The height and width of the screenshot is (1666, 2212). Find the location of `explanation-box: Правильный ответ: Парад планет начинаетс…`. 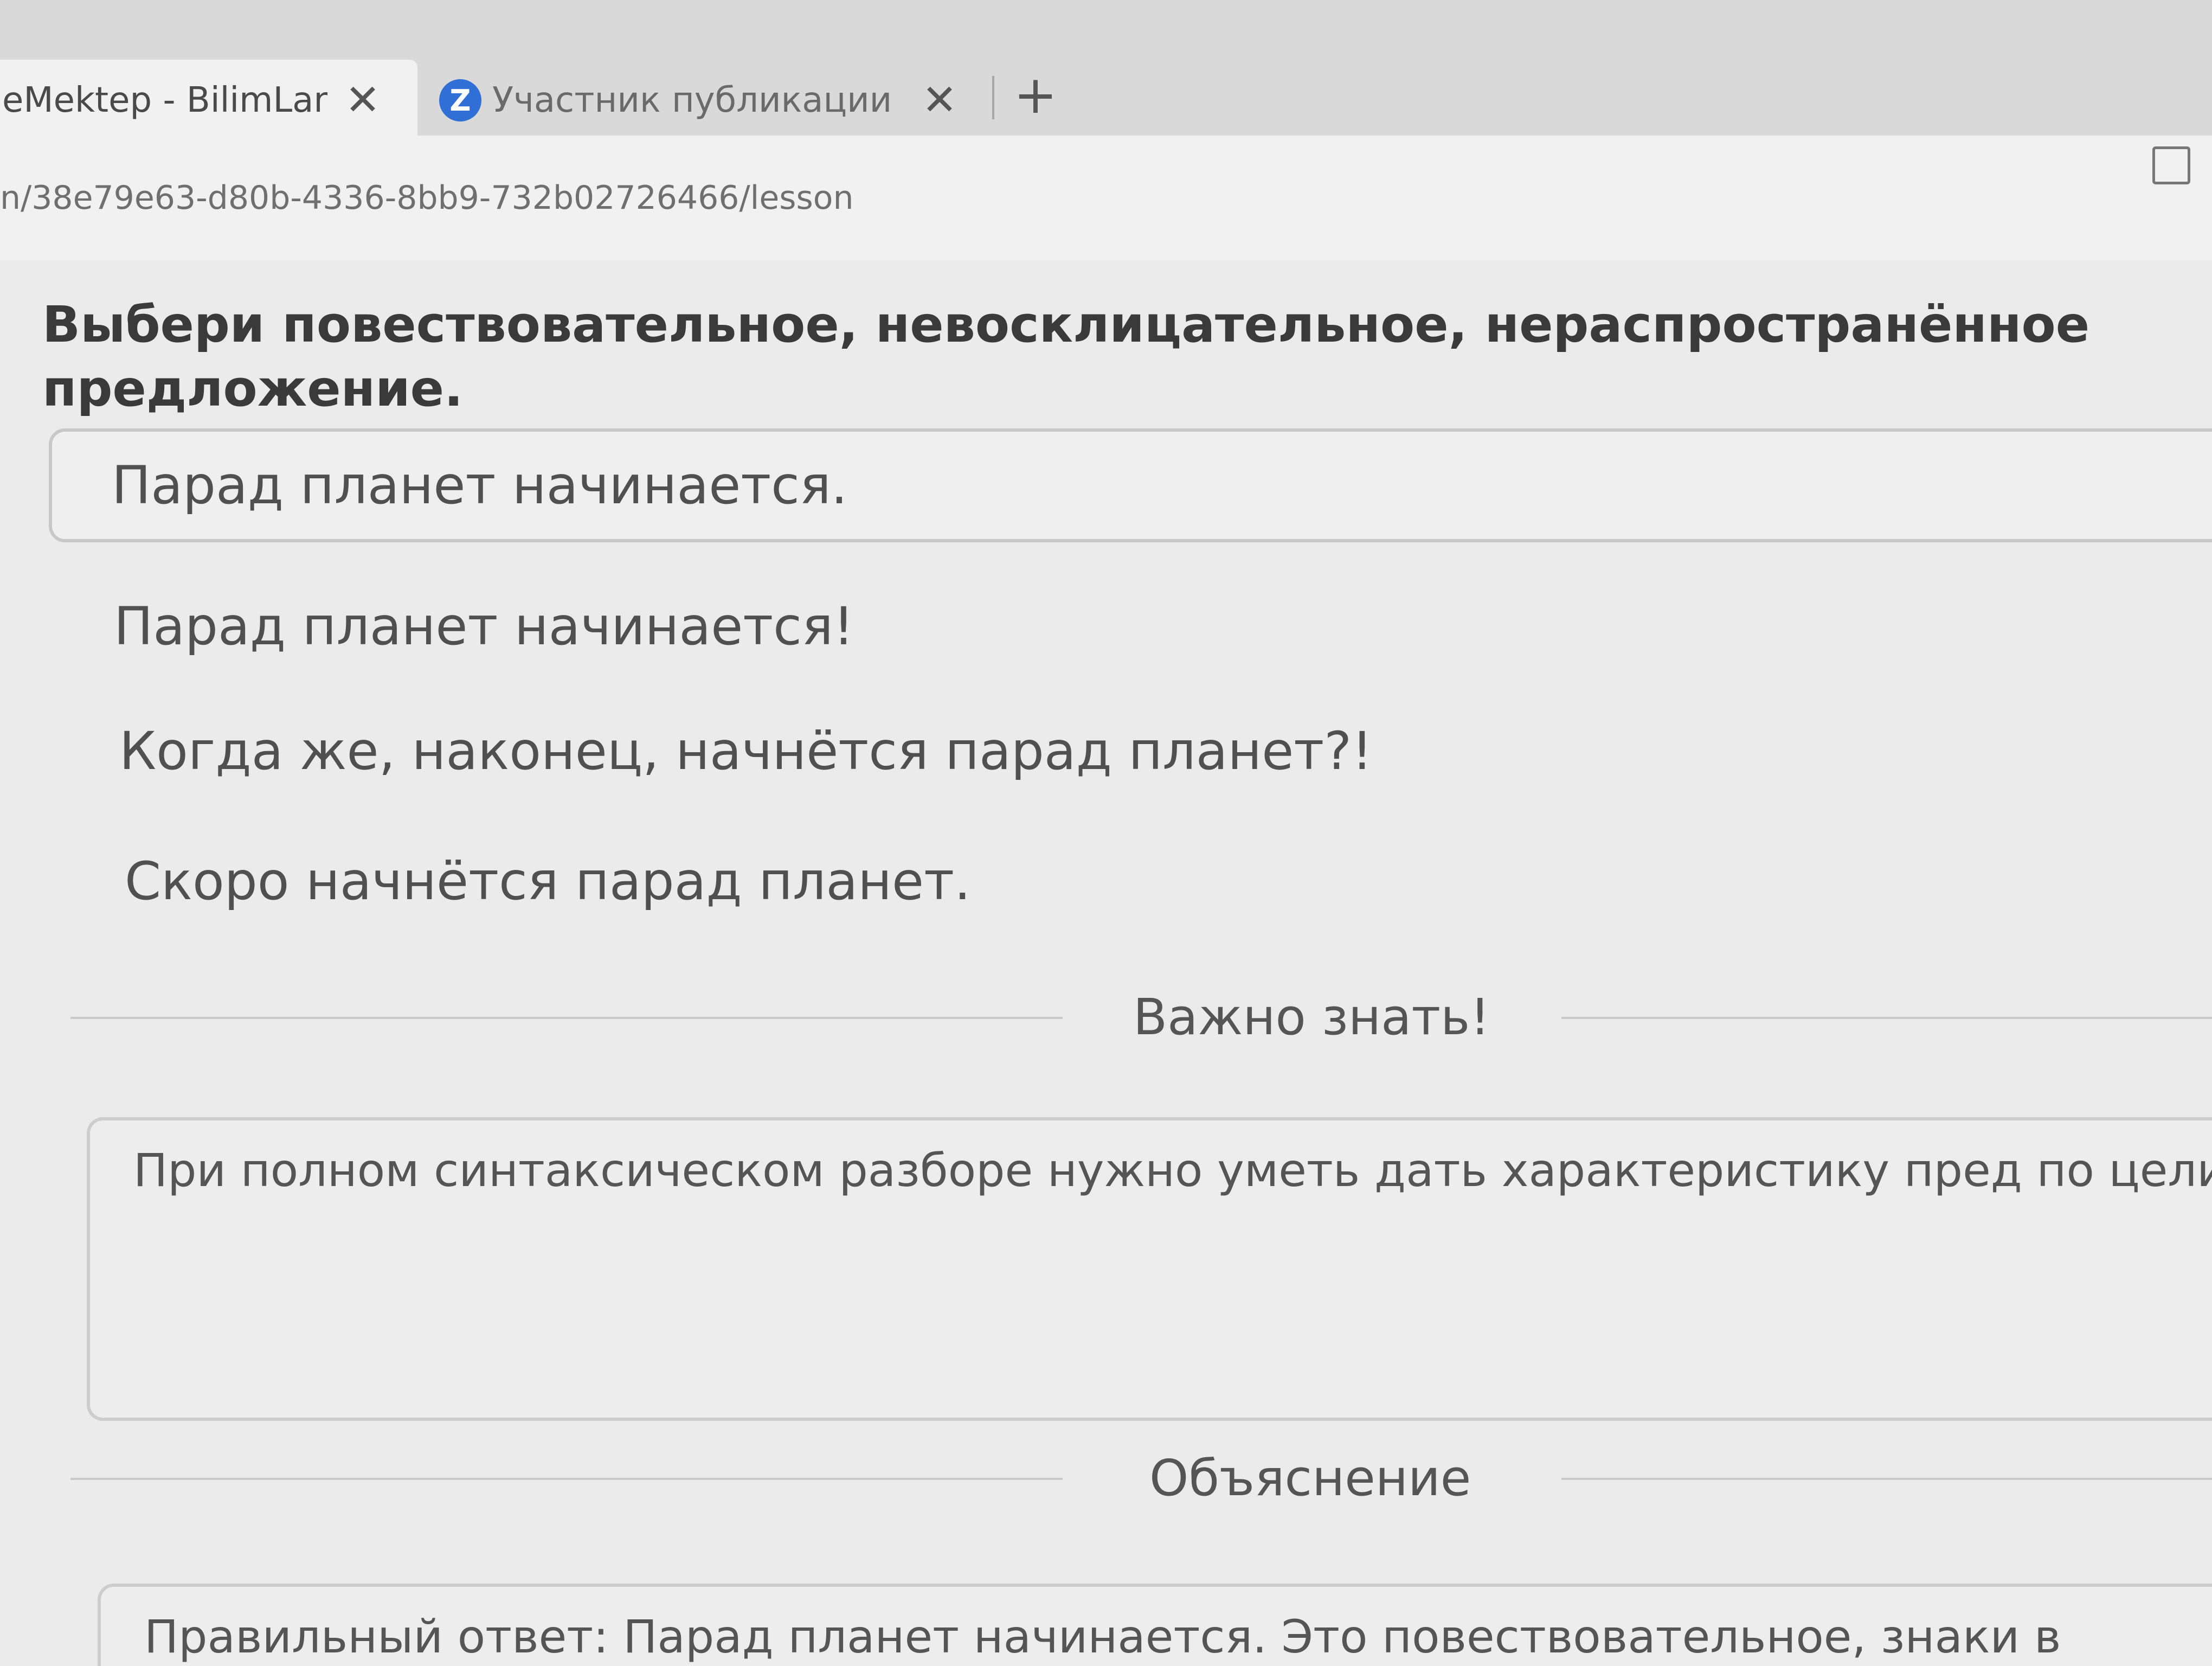

explanation-box: Правильный ответ: Парад планет начинаетс… is located at coordinates (1155, 1625).